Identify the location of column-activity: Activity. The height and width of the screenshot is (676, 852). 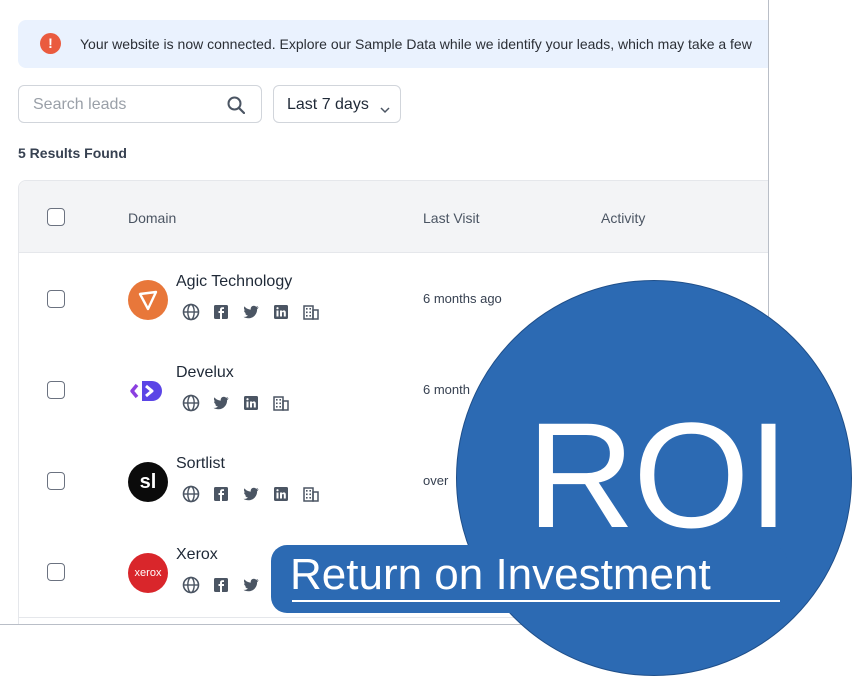
(623, 218).